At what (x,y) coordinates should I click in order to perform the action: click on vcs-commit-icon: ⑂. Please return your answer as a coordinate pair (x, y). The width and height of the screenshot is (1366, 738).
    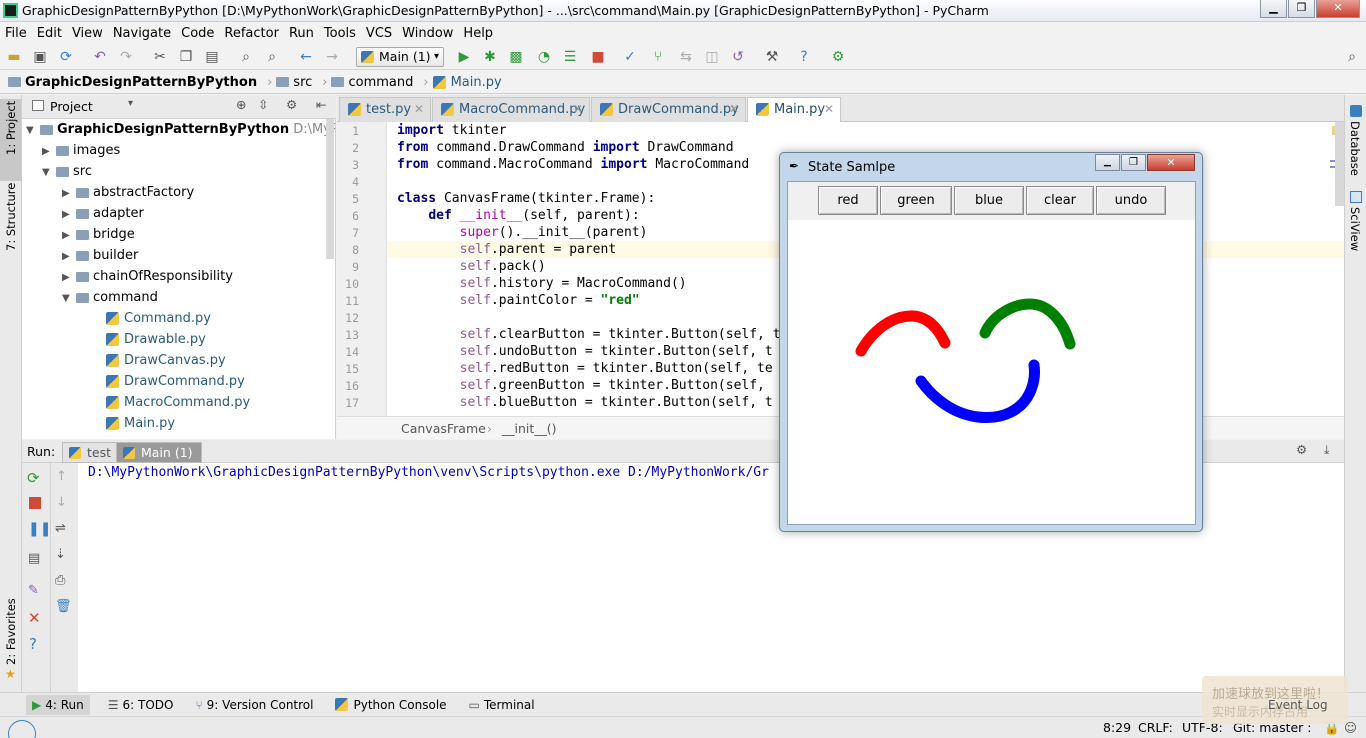
    Looking at the image, I should click on (658, 57).